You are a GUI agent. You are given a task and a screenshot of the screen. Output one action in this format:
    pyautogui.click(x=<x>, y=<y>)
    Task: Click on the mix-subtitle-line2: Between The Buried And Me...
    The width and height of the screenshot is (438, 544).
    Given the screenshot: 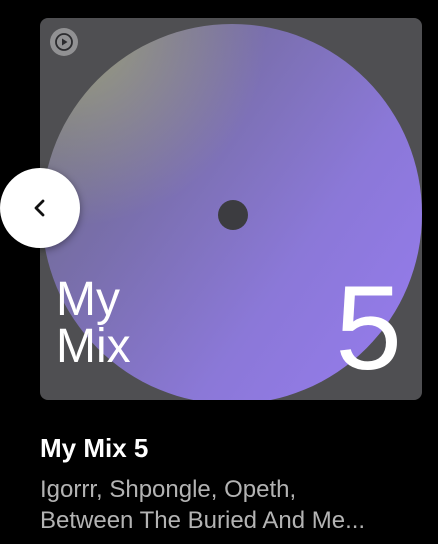 What is the action you would take?
    pyautogui.click(x=203, y=520)
    